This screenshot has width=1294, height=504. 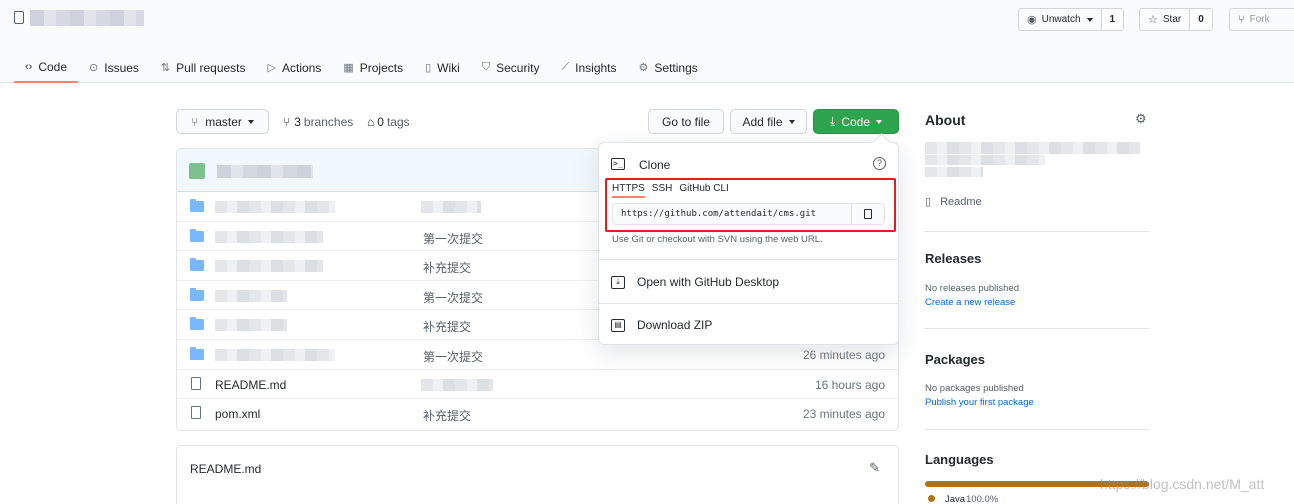 I want to click on tab-label: Security, so click(x=518, y=67).